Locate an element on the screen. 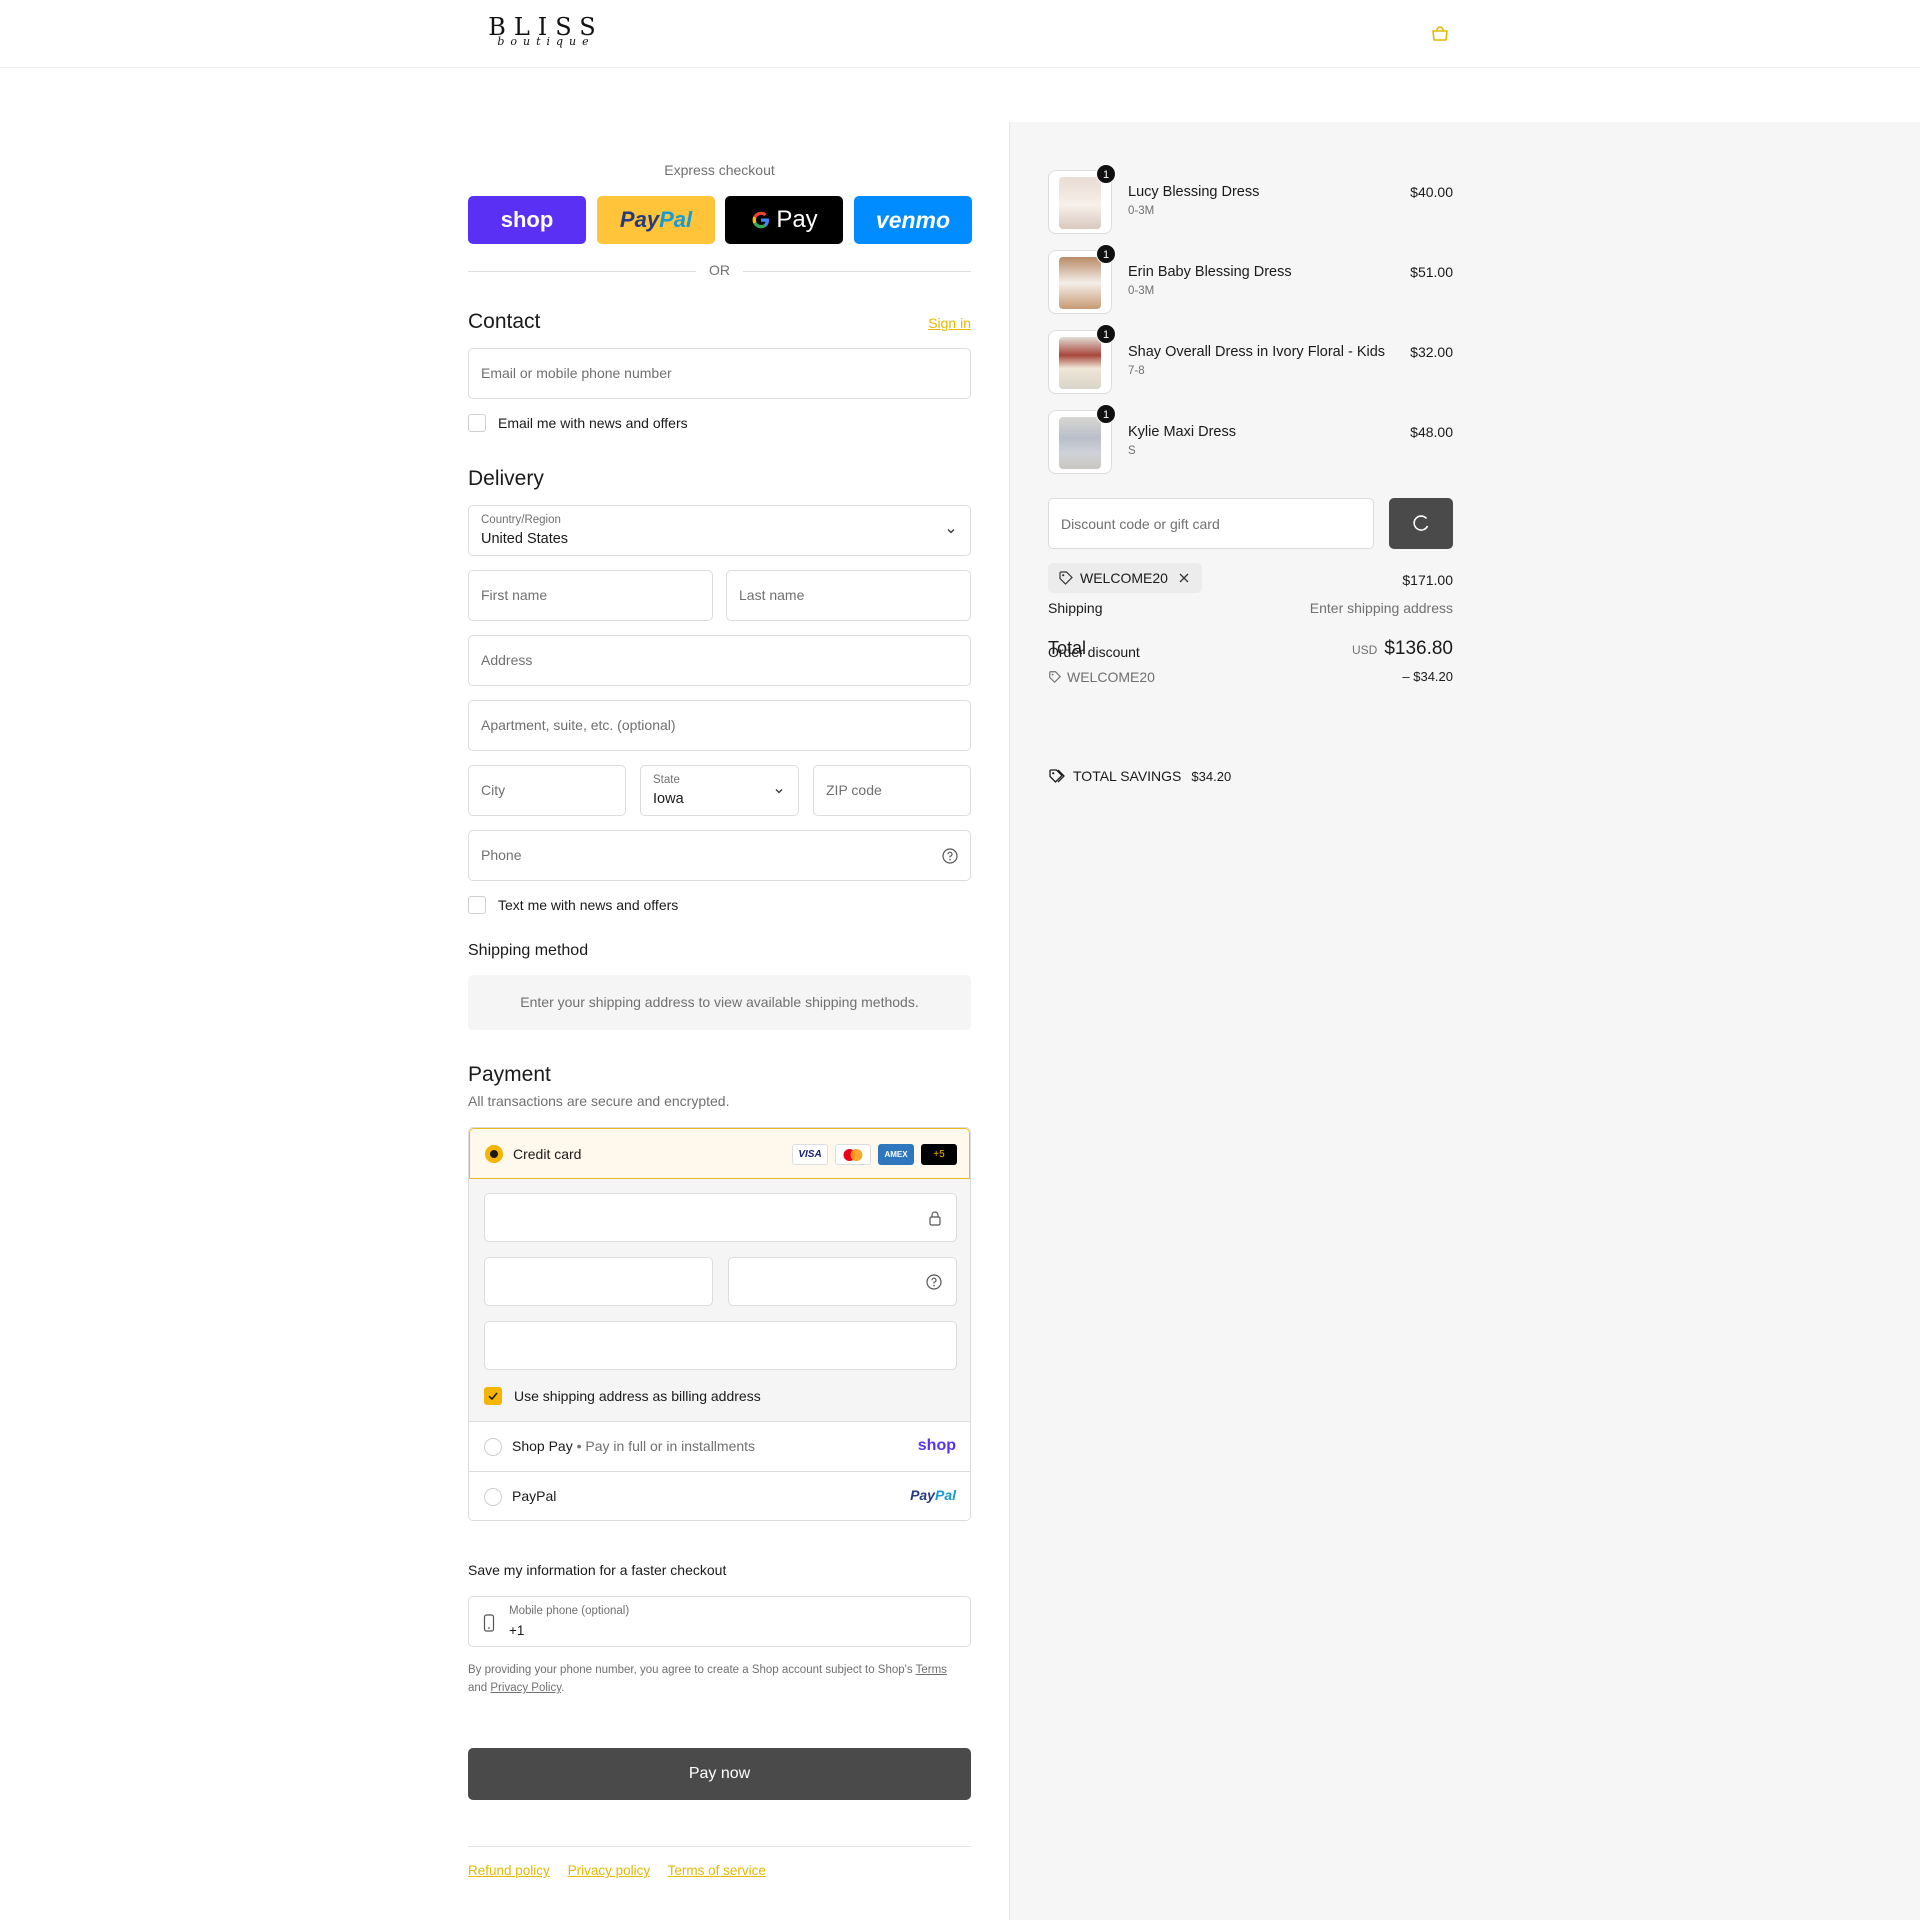  paypal-label-left: Pay is located at coordinates (639, 219).